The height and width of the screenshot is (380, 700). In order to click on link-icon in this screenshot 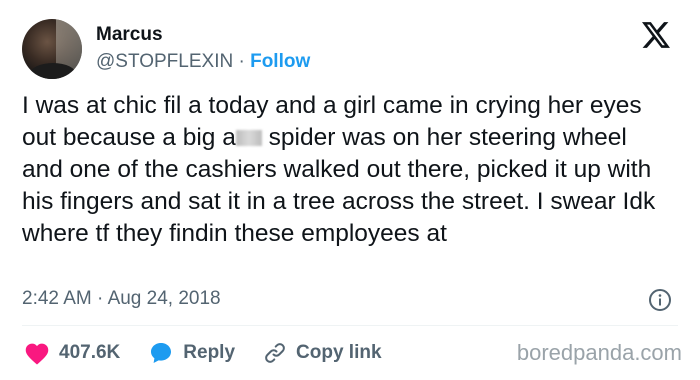, I will do `click(275, 353)`.